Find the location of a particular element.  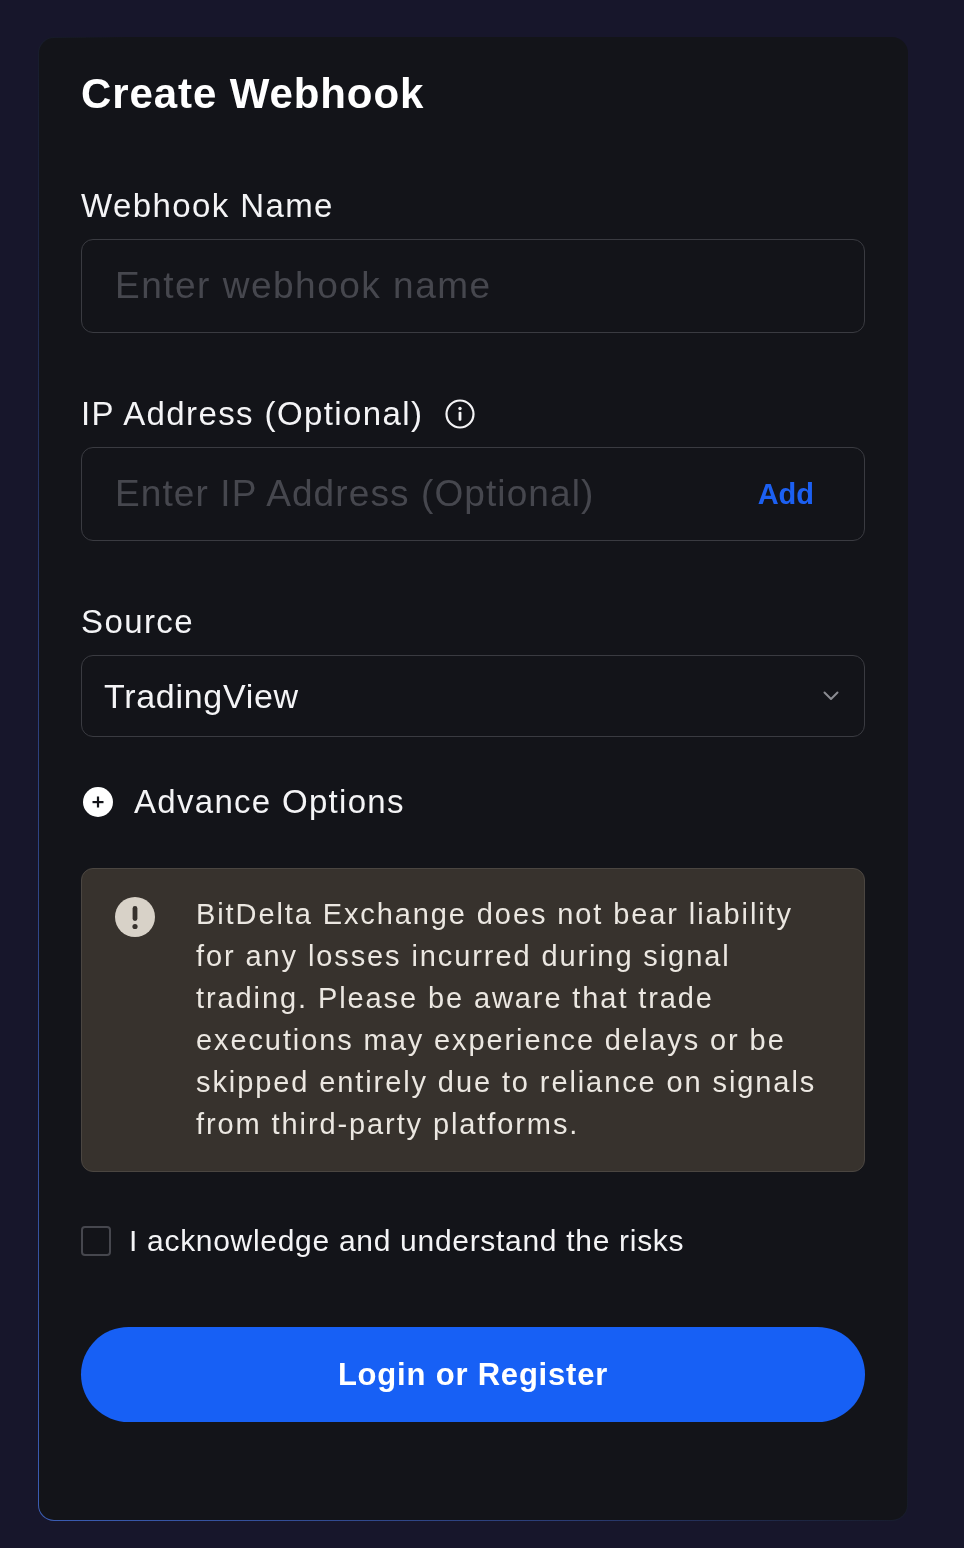

advance-options-button: Advance Options is located at coordinates (243, 802).